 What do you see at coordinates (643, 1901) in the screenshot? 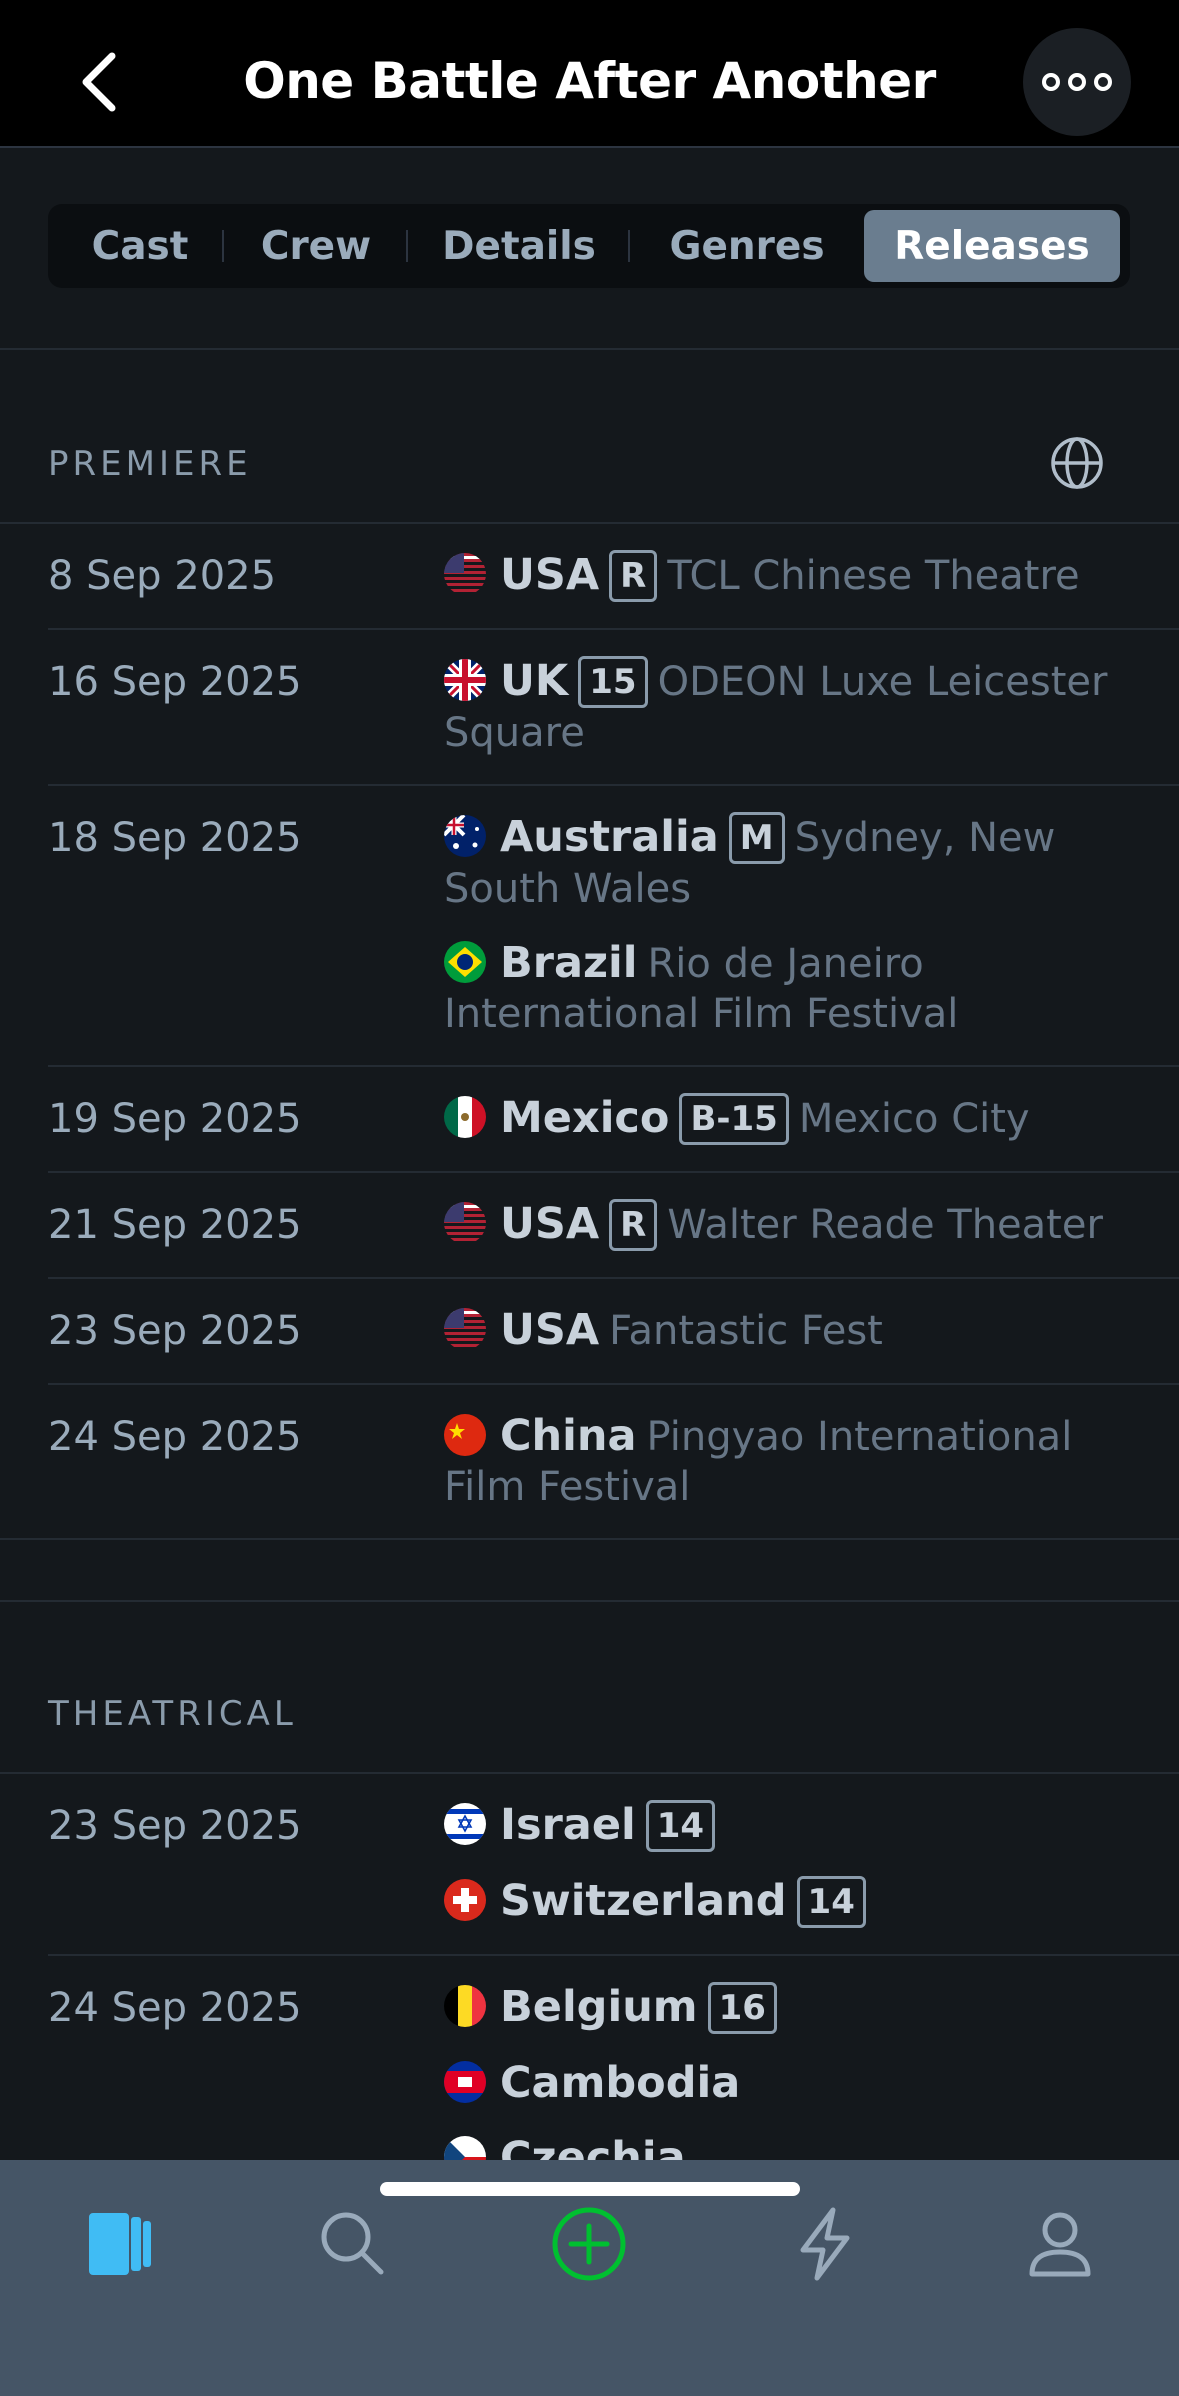
I see `country-name: Switzerland` at bounding box center [643, 1901].